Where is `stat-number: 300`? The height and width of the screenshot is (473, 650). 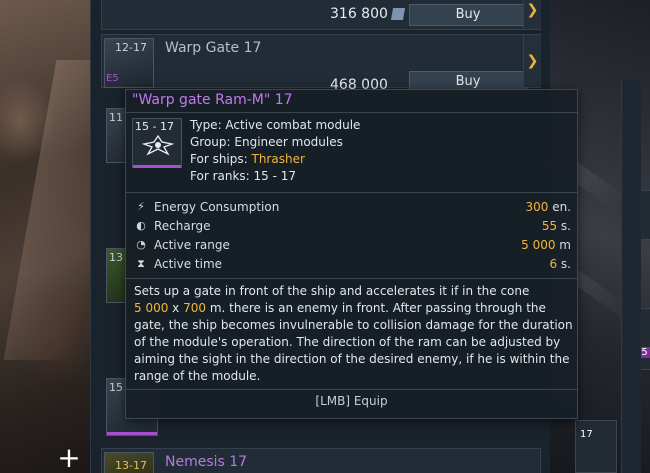 stat-number: 300 is located at coordinates (537, 207).